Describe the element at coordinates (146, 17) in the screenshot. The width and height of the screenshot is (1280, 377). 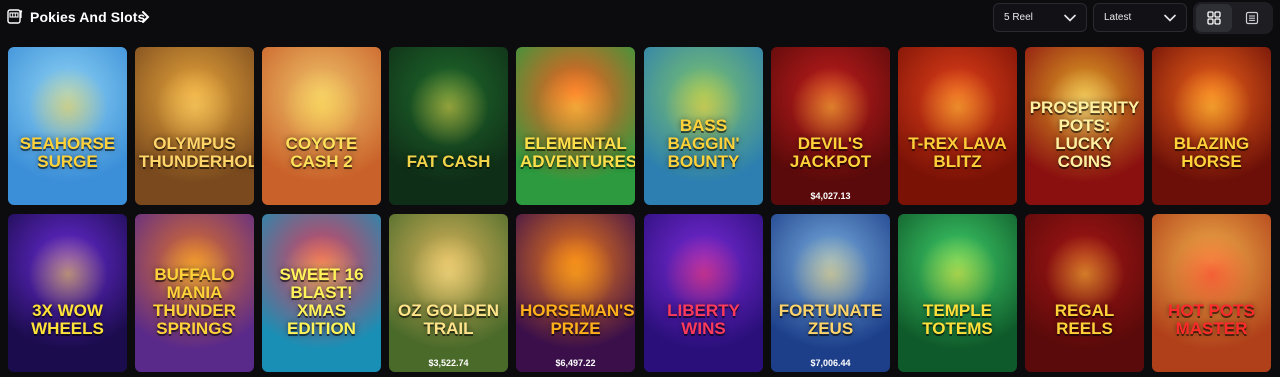
I see `chevron-right-icon` at that location.